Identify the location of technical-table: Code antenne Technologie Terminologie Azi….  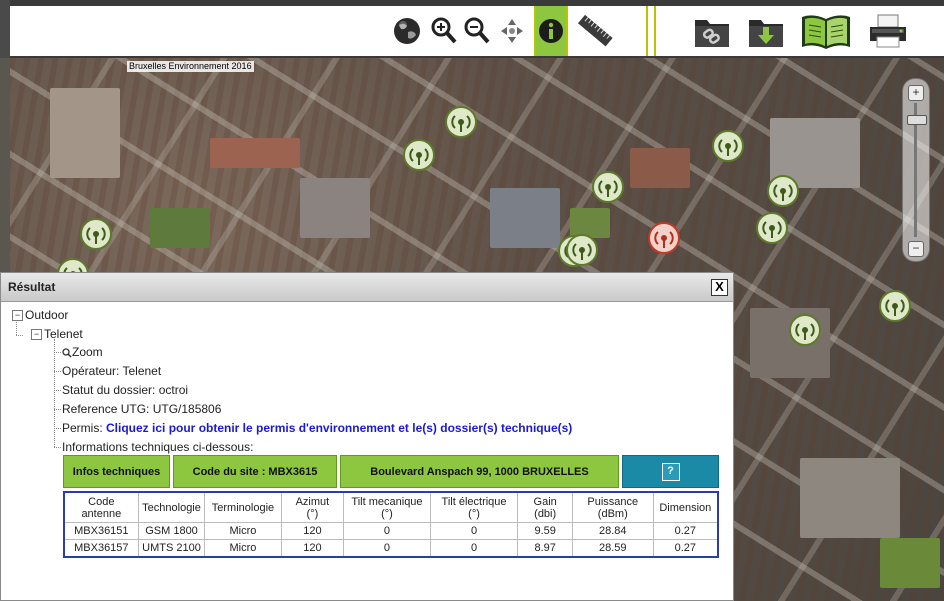
(391, 524).